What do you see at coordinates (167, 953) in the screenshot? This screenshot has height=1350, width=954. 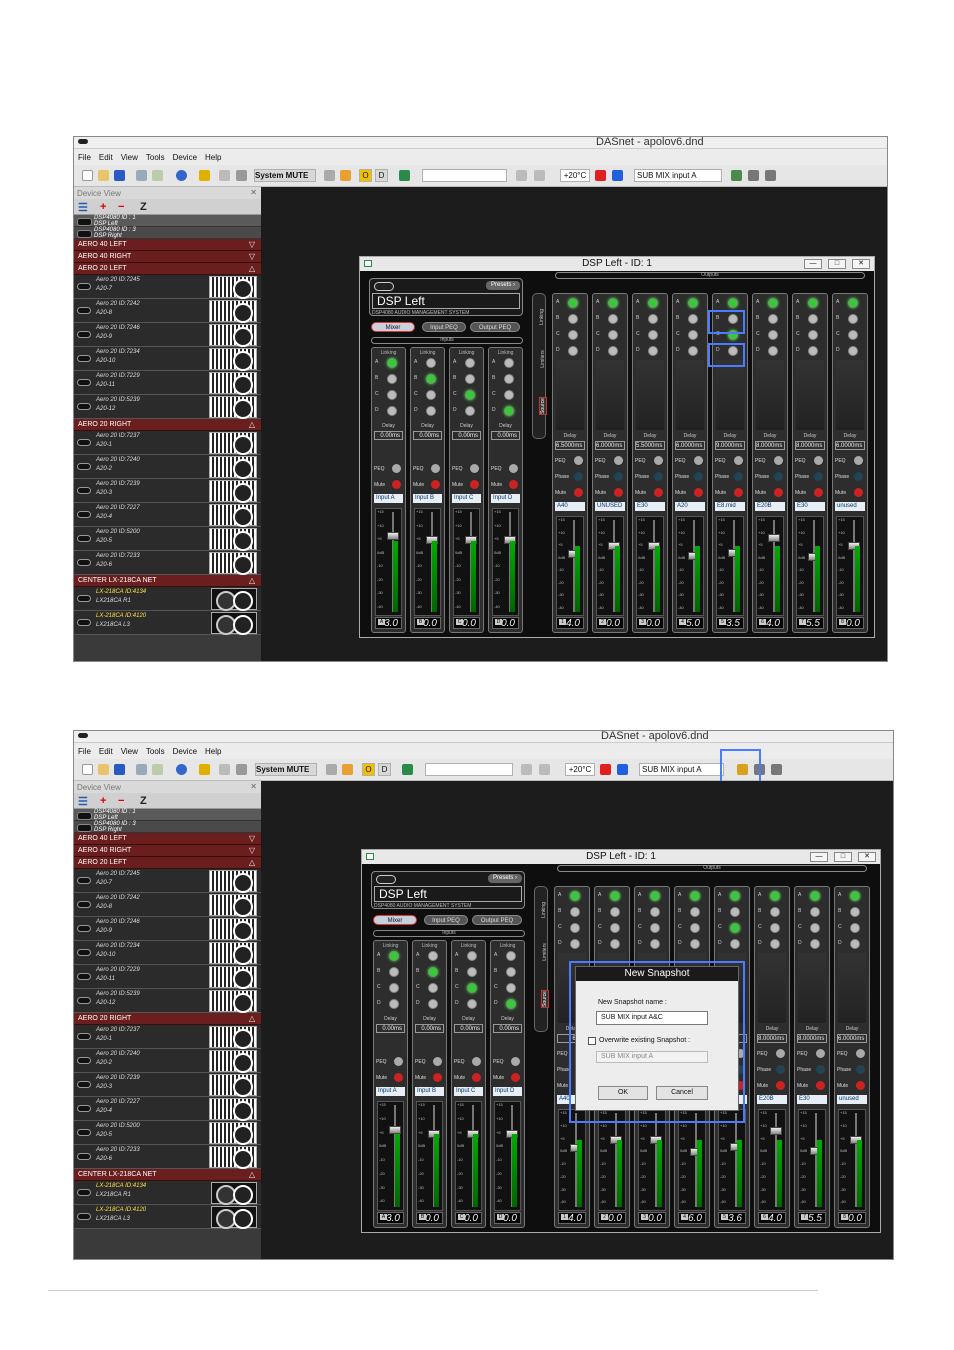 I see `speaker-item: Aero 20 ID:7234 A20-10` at bounding box center [167, 953].